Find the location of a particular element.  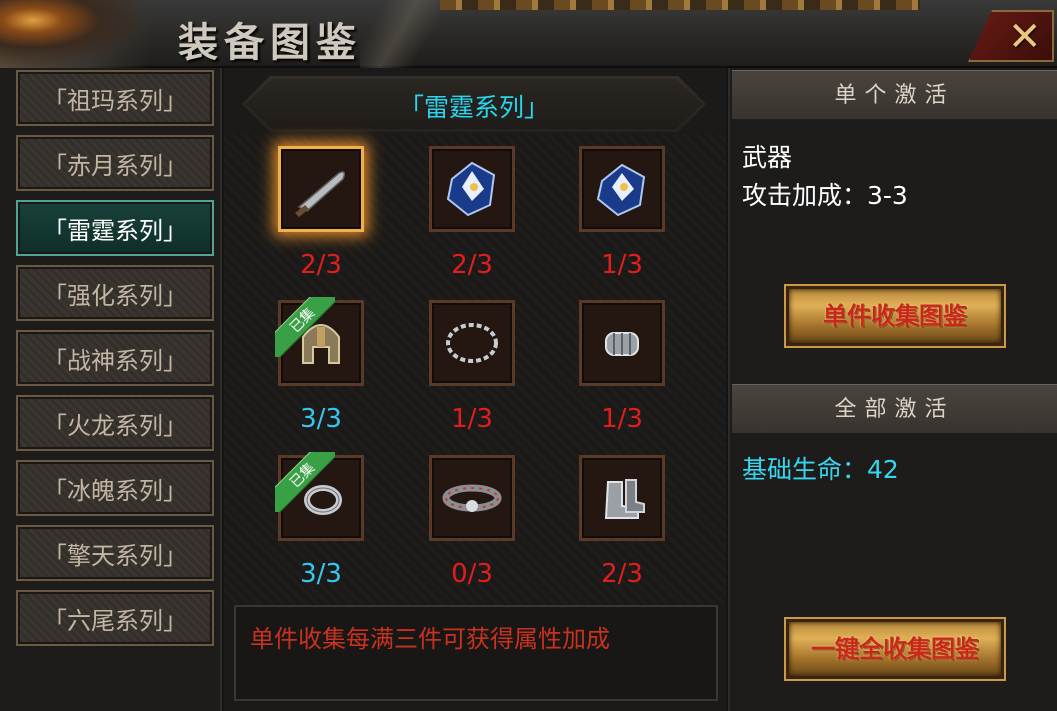

item-slot-bracer is located at coordinates (622, 343).